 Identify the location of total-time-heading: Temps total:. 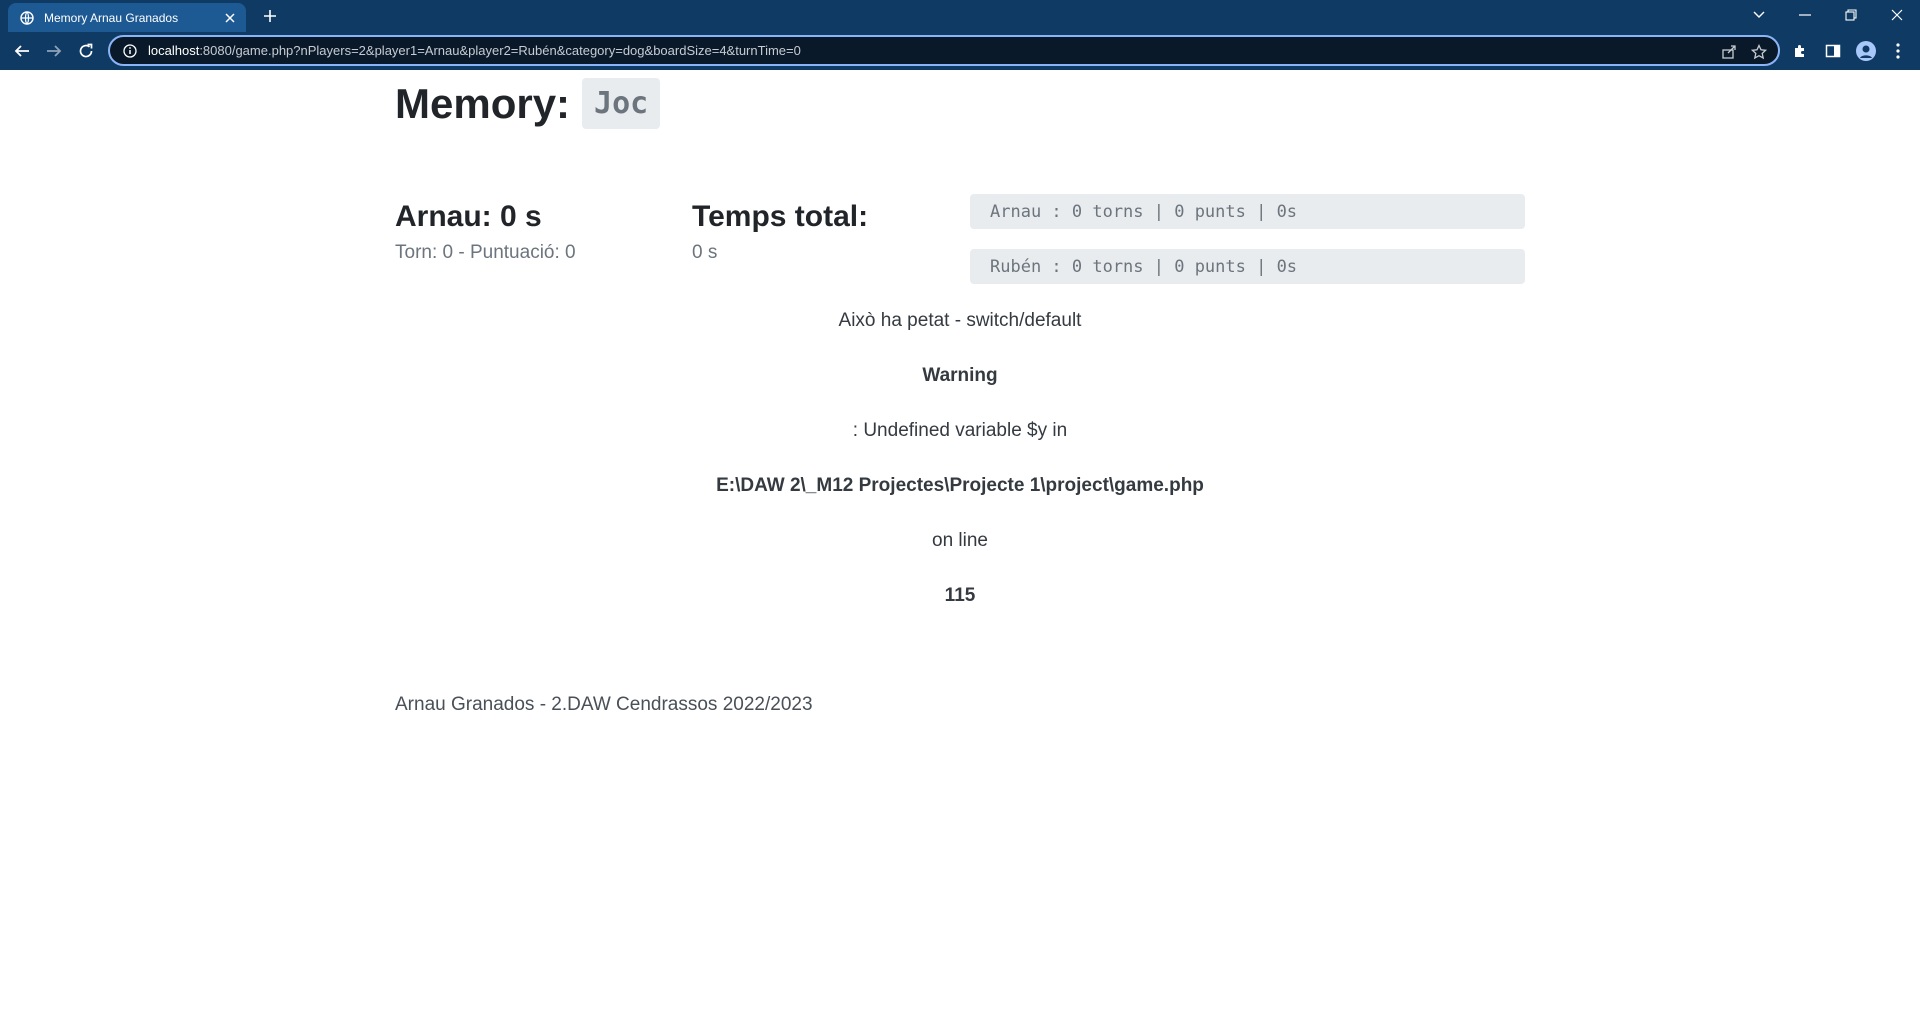
(780, 216).